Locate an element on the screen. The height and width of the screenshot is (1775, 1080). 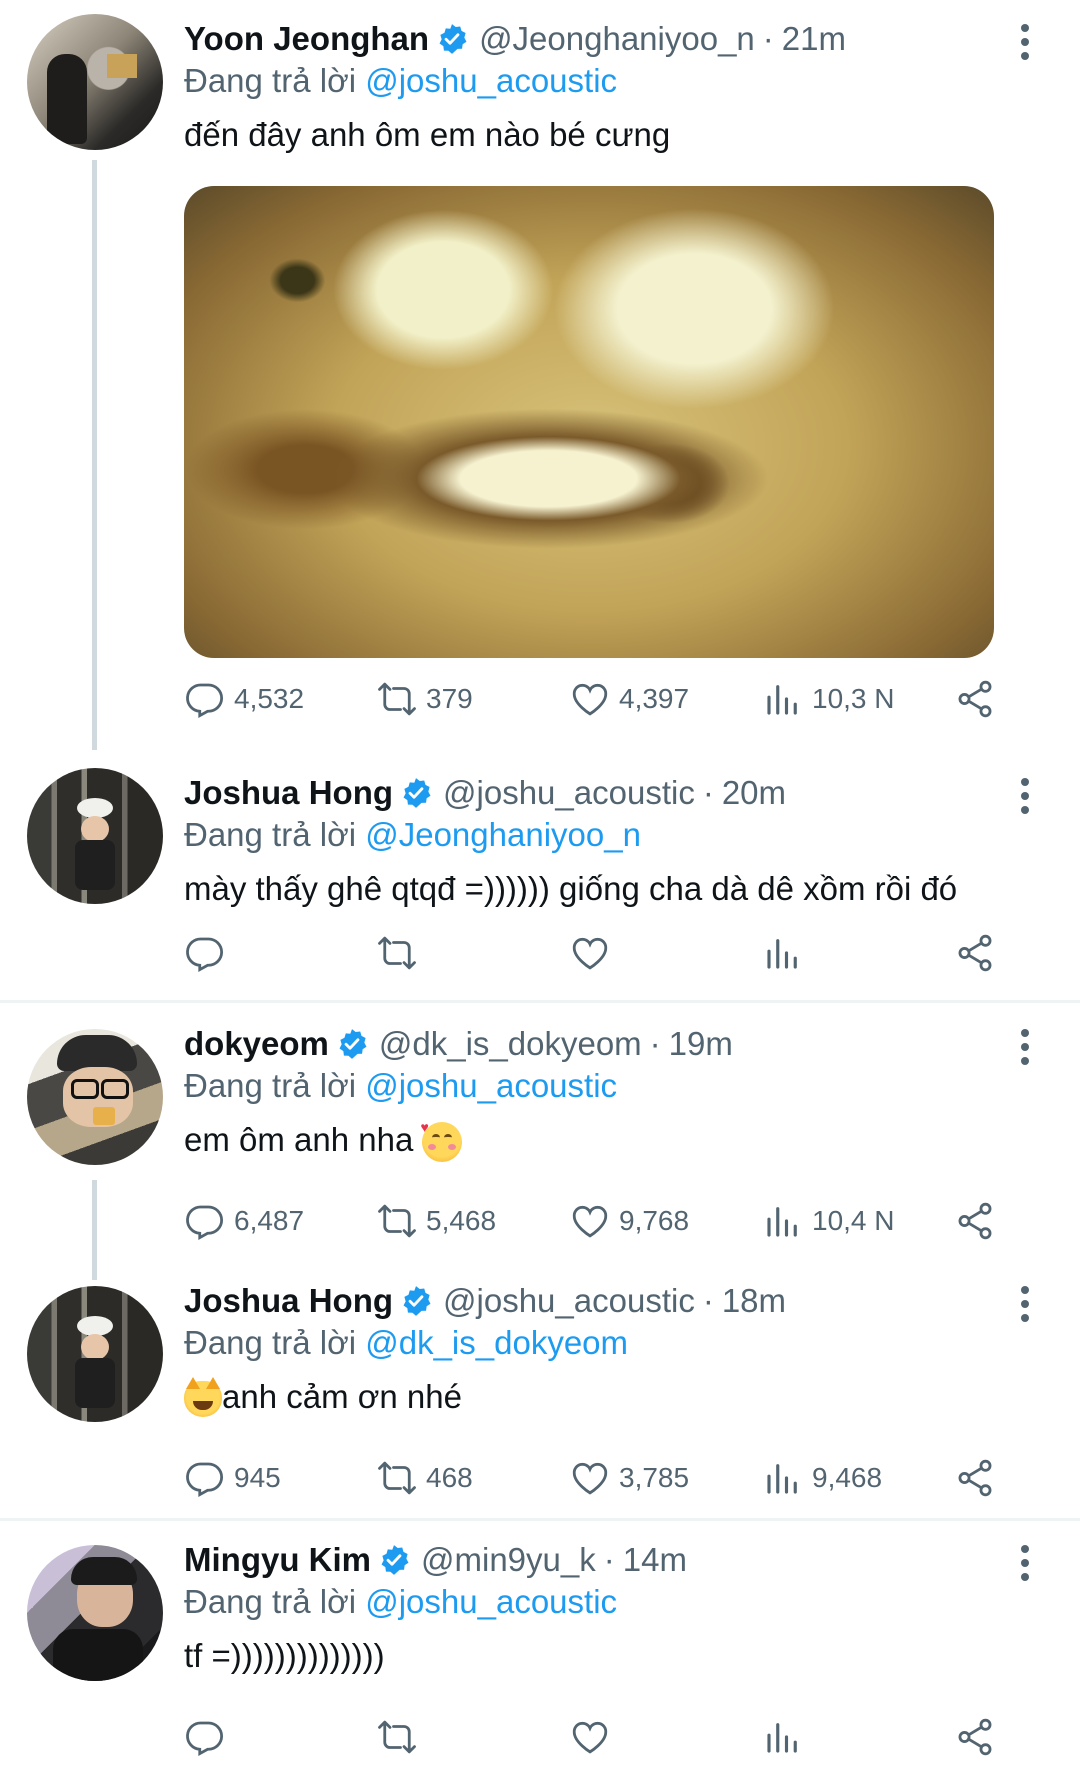
retweet-button: 379 is located at coordinates (424, 699).